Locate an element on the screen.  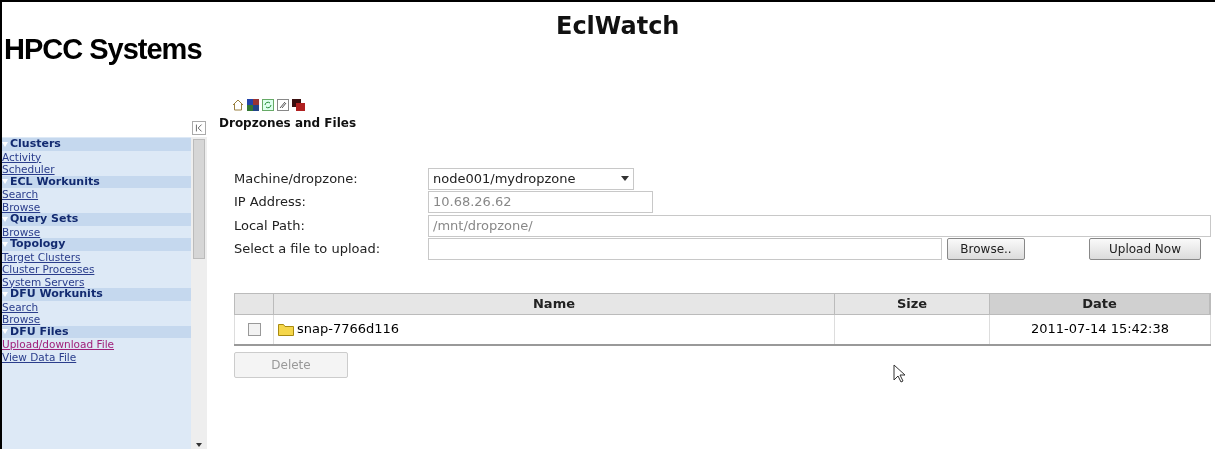
file-field is located at coordinates (685, 249).